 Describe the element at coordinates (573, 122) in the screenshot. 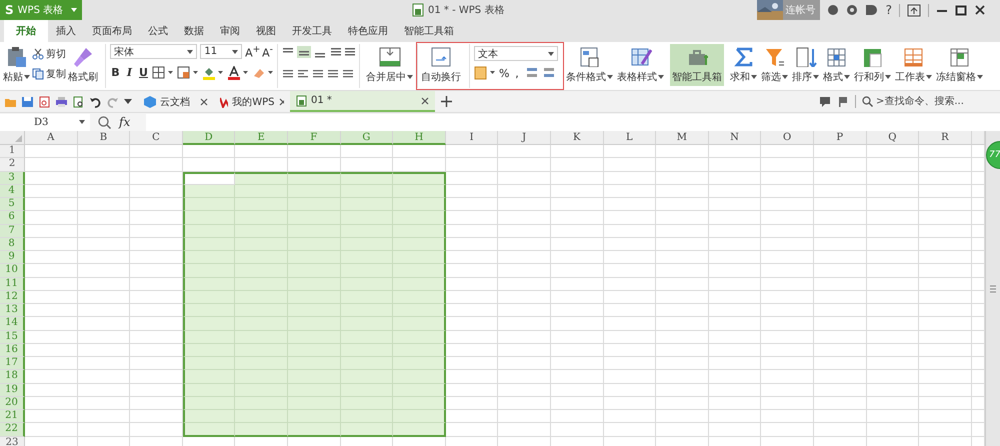

I see `formula-input` at that location.